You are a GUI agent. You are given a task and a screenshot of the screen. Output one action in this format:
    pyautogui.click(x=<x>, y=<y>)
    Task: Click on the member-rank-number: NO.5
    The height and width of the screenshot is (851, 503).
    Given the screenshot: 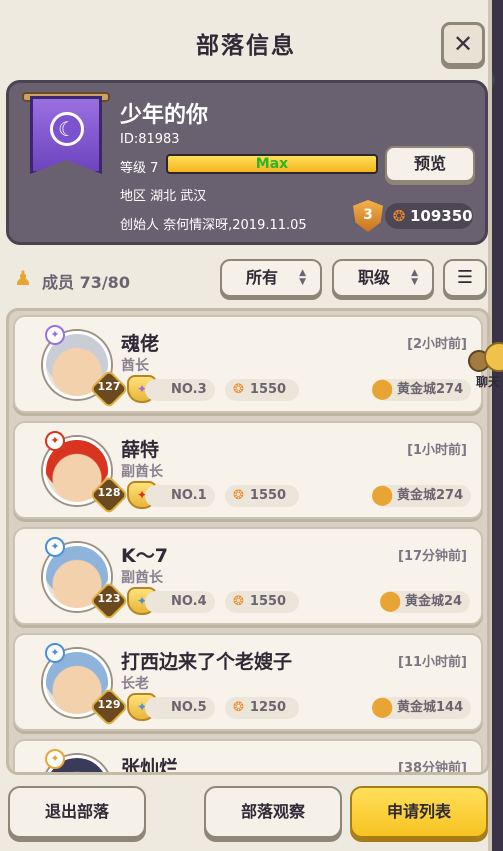 What is the action you would take?
    pyautogui.click(x=189, y=707)
    